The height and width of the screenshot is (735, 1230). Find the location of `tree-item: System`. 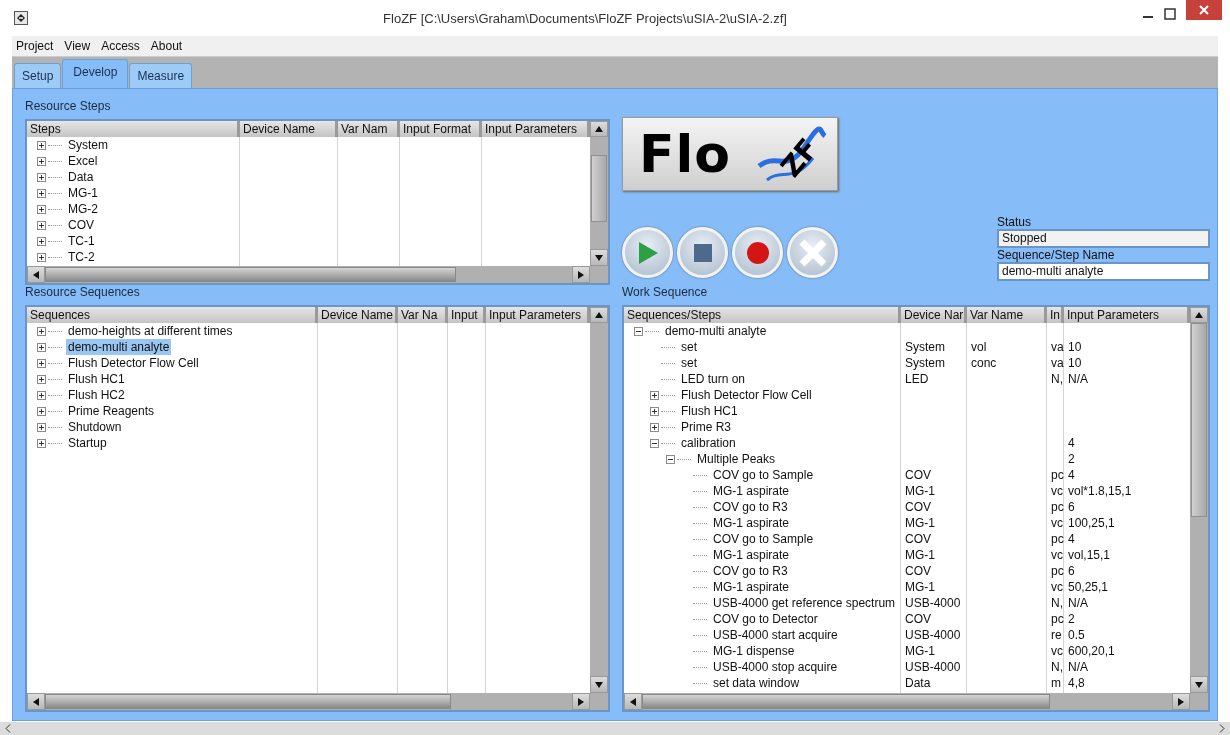

tree-item: System is located at coordinates (88, 145).